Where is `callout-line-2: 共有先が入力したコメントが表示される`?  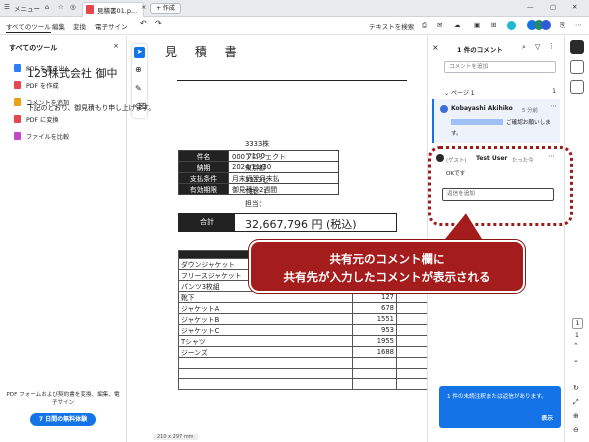
callout-line-2: 共有先が入力したコメントが表示される is located at coordinates (387, 277).